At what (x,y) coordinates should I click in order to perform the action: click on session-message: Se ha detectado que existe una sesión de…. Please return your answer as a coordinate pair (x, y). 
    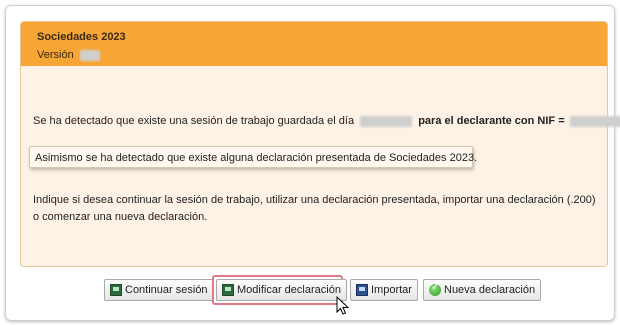
    Looking at the image, I should click on (326, 121).